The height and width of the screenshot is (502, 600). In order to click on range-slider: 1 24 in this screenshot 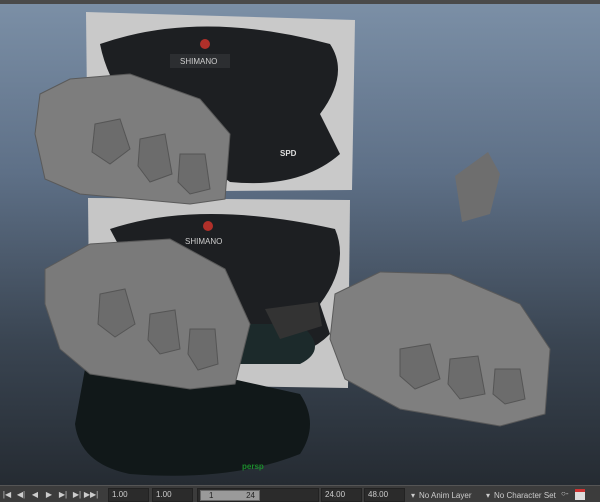, I will do `click(258, 495)`.